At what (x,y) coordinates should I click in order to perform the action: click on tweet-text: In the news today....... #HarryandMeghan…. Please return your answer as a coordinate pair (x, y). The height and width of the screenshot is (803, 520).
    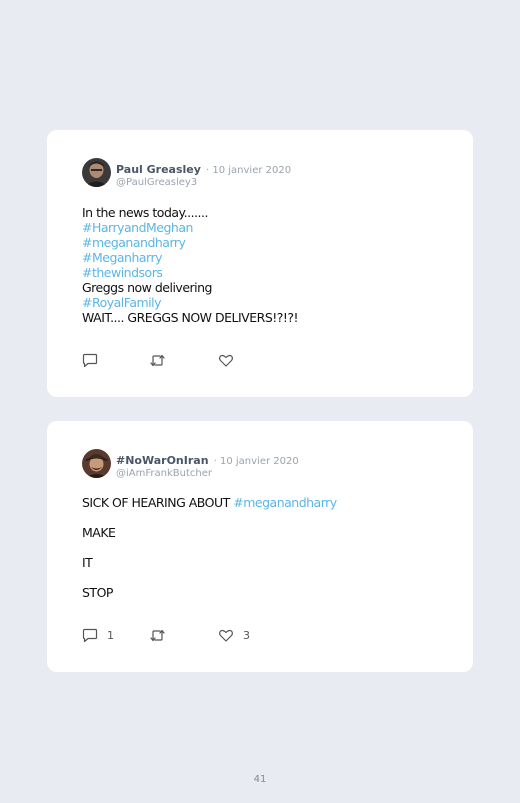
    Looking at the image, I should click on (190, 265).